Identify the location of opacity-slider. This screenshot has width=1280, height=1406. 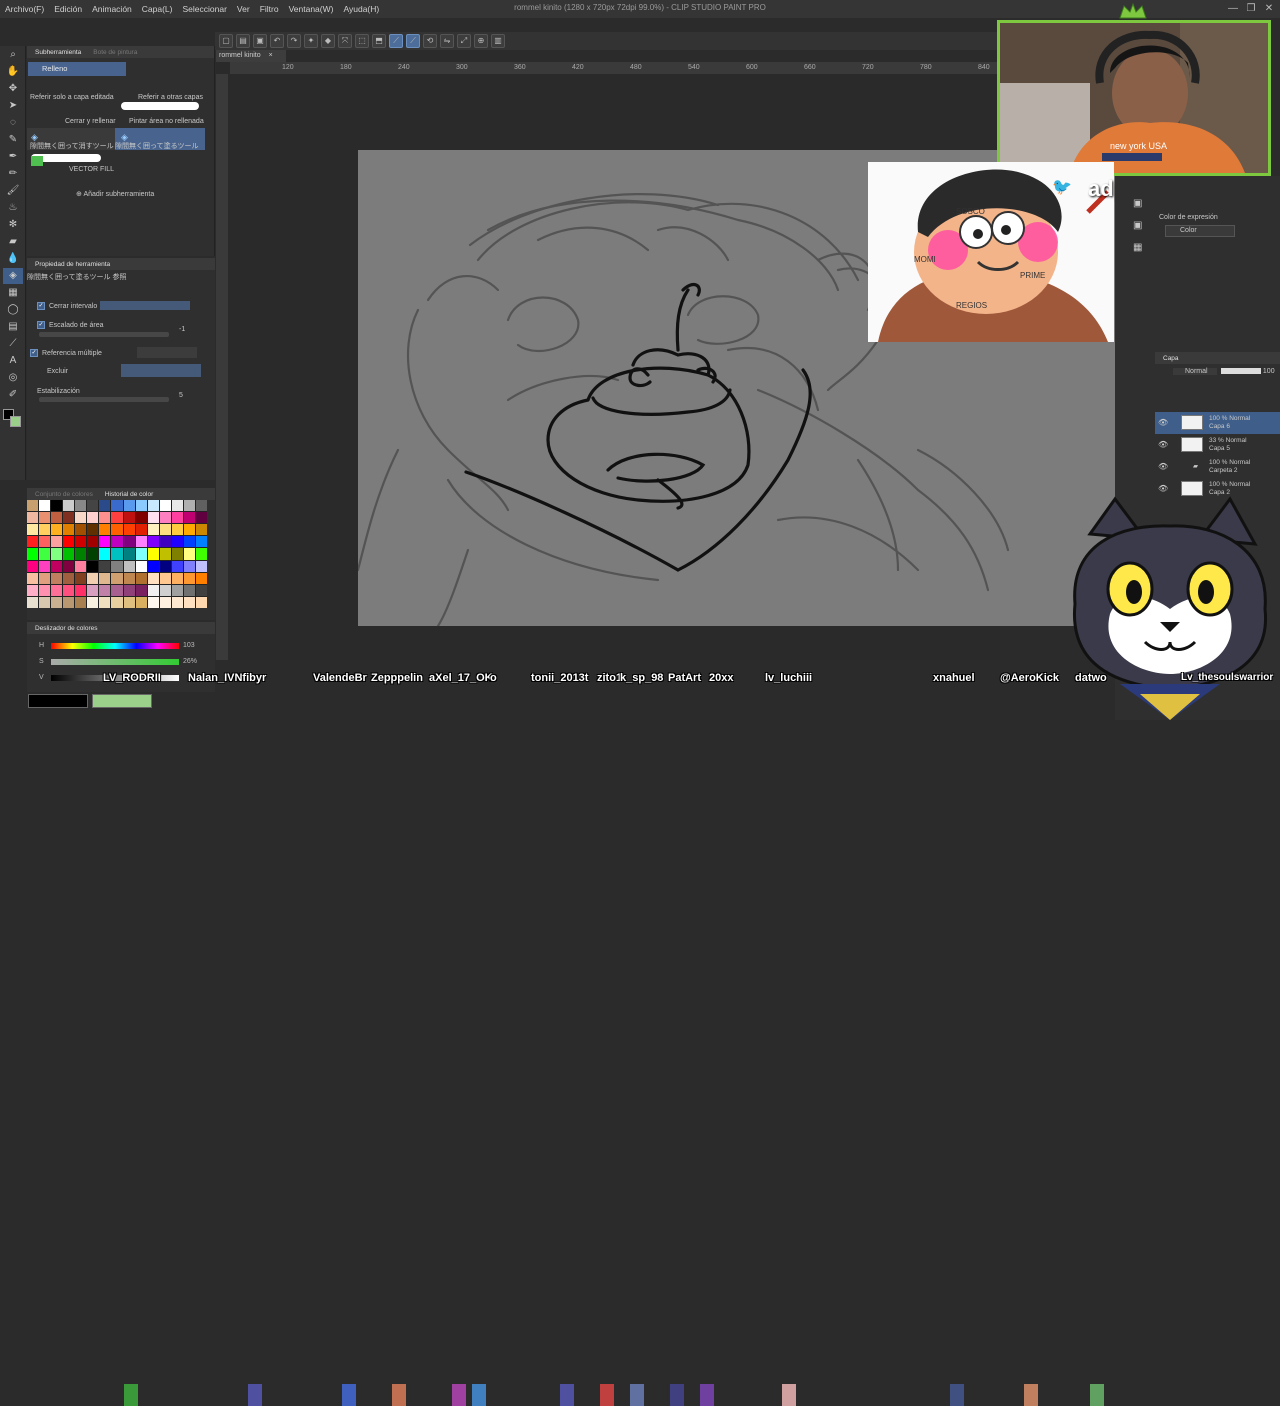
(1240, 371).